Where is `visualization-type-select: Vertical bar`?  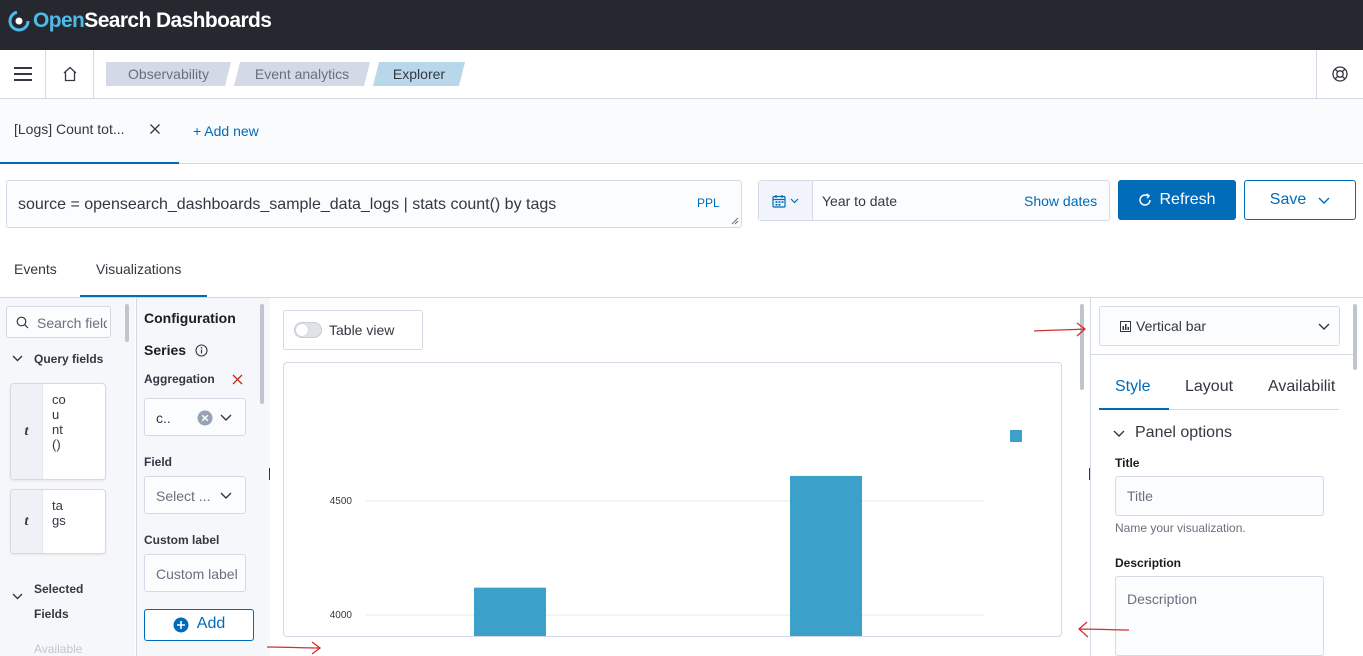 visualization-type-select: Vertical bar is located at coordinates (1219, 326).